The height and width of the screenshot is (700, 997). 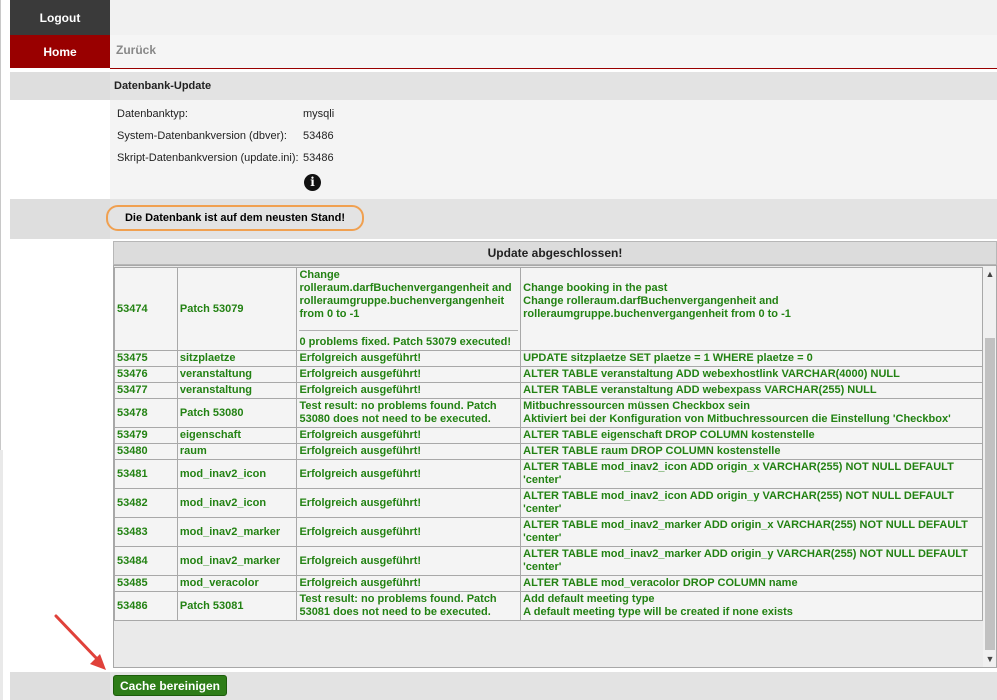 I want to click on info-icon: i, so click(x=312, y=182).